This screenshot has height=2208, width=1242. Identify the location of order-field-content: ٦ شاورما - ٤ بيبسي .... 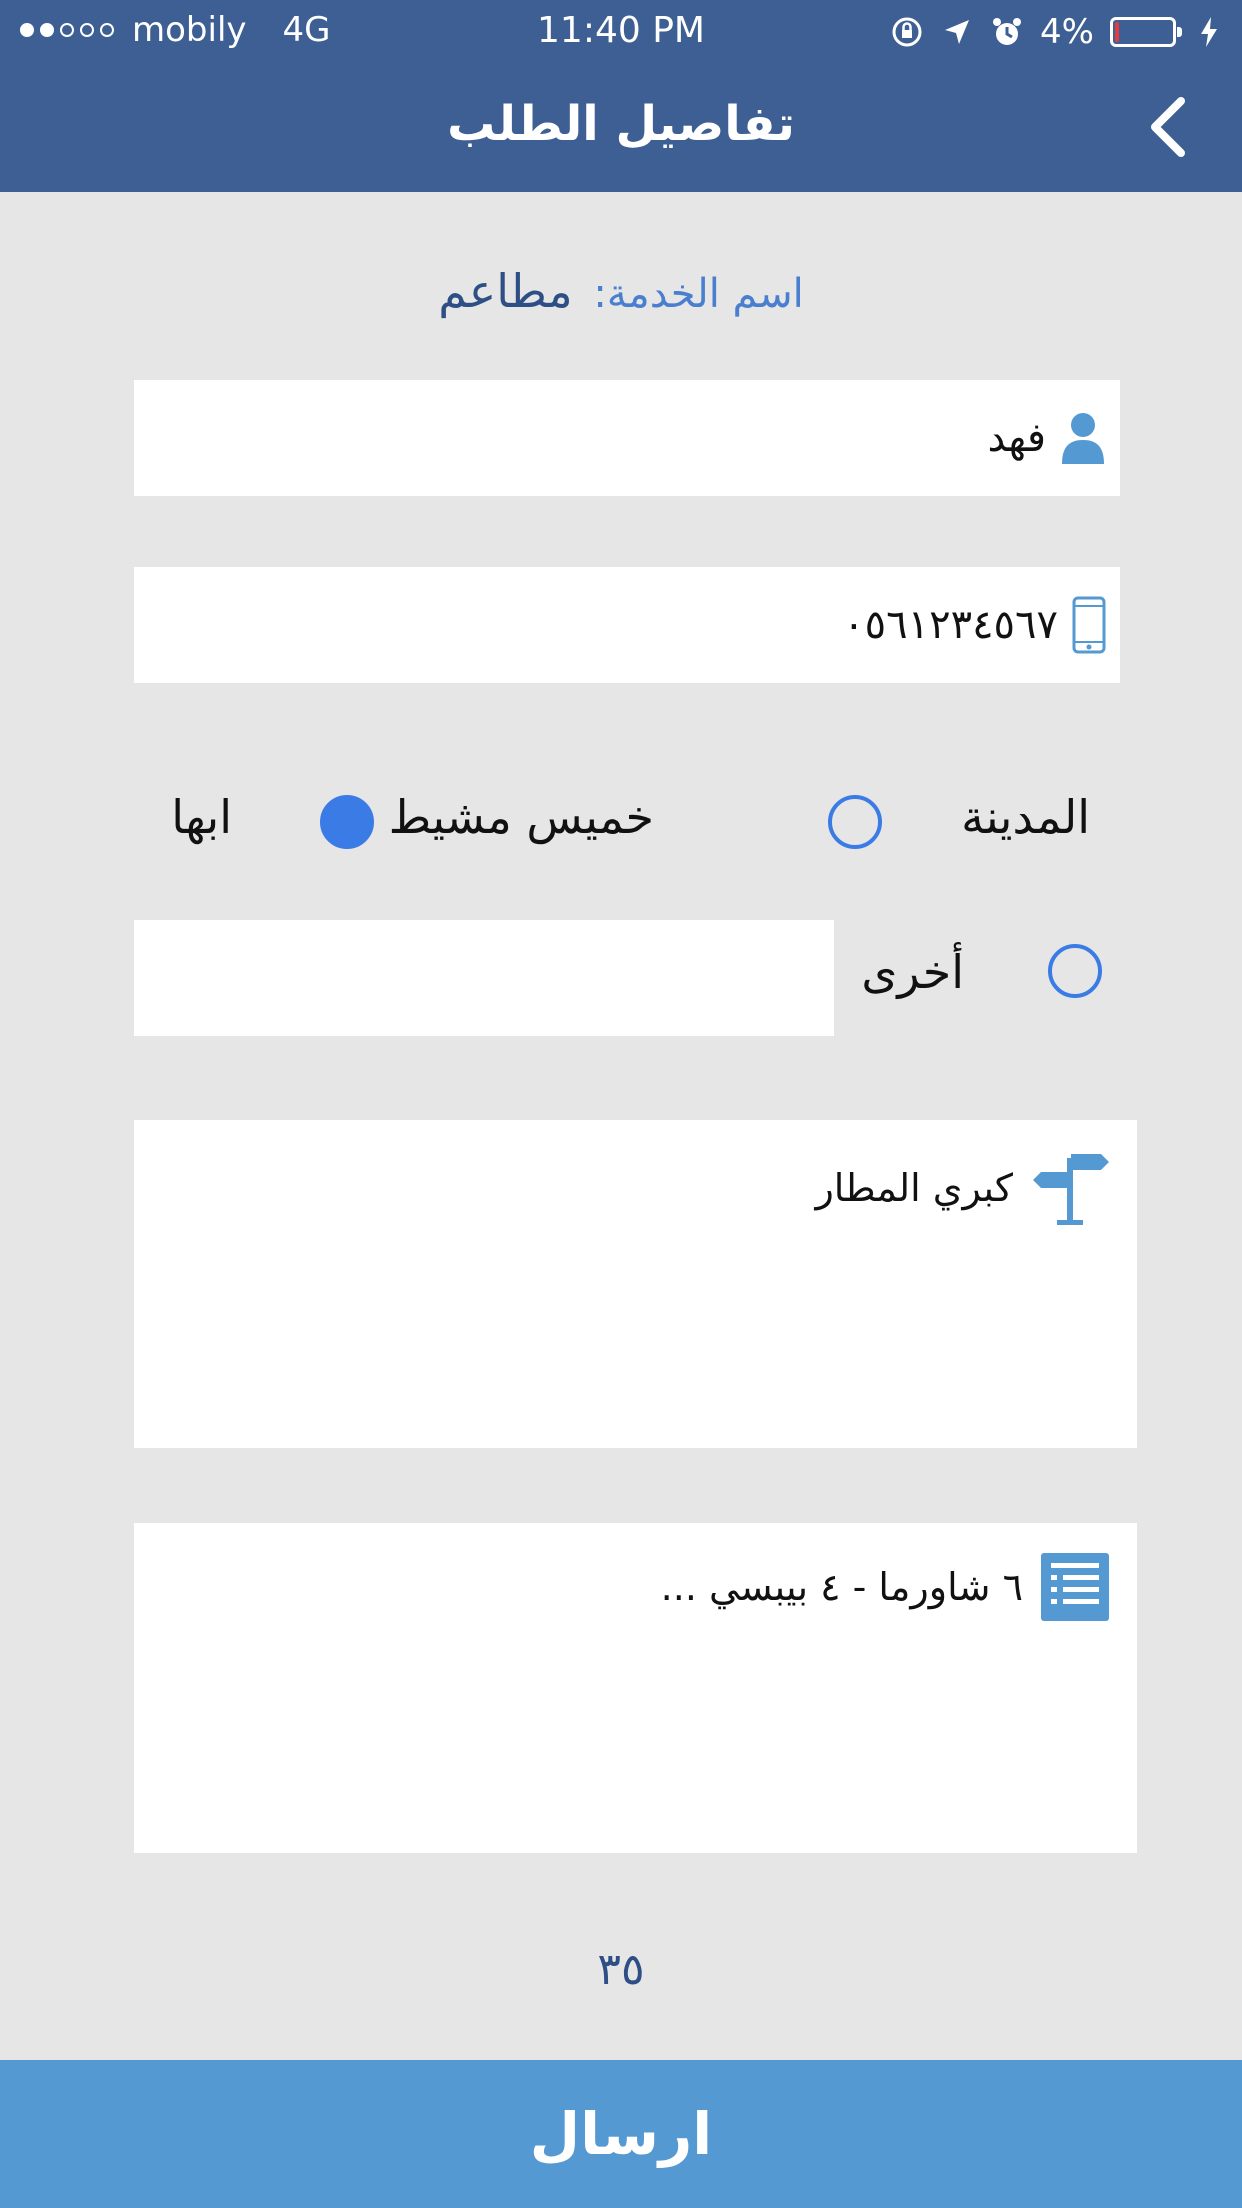
(885, 1587).